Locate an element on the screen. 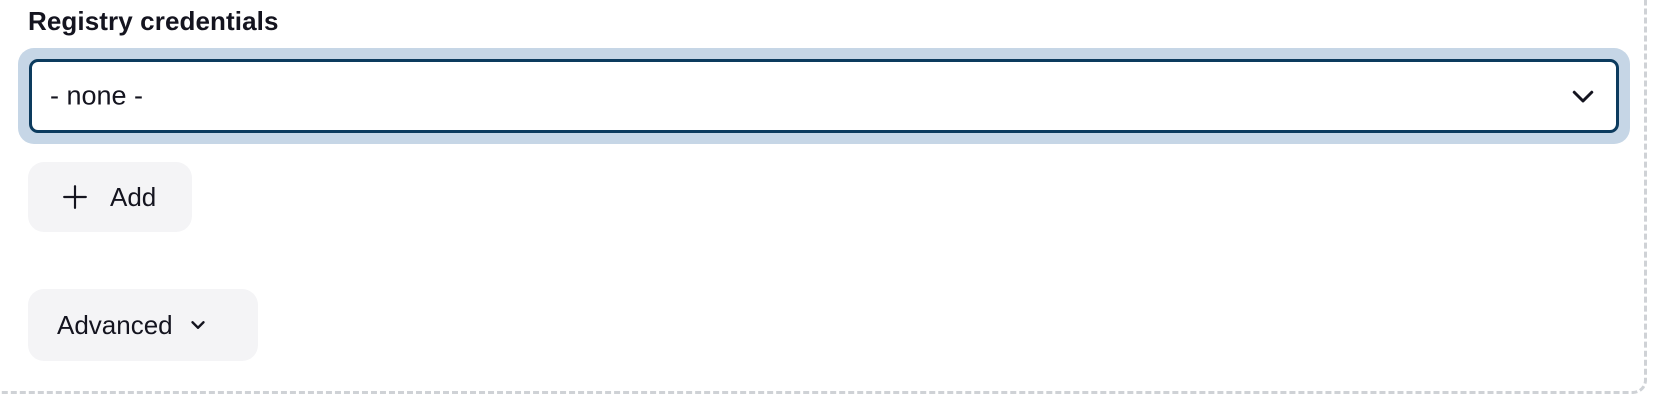  add-credentials-button: Add is located at coordinates (110, 197).